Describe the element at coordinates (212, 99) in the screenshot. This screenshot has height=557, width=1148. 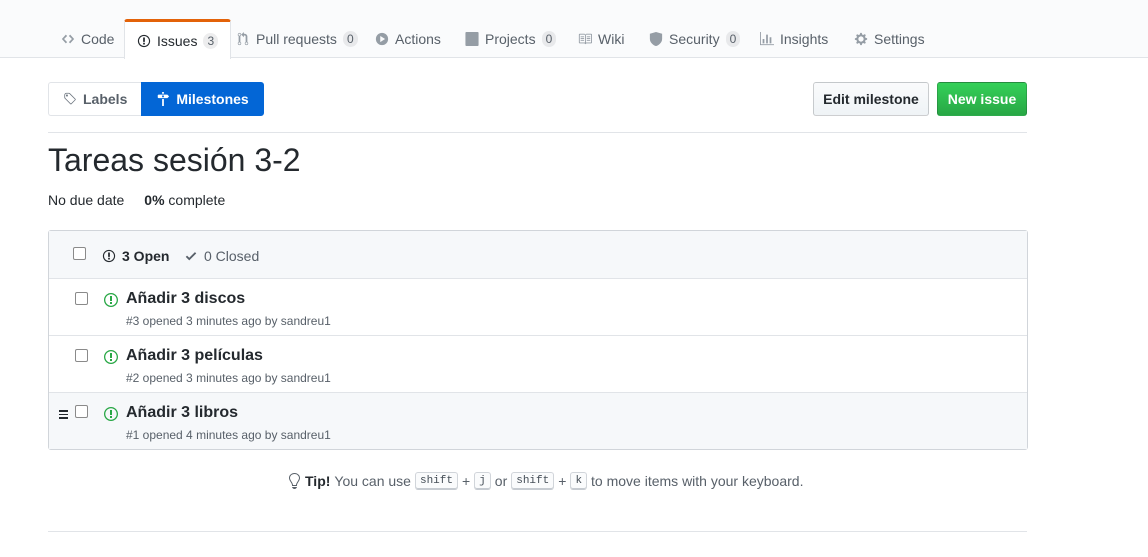
I see `milestones-link-label: Milestones` at that location.